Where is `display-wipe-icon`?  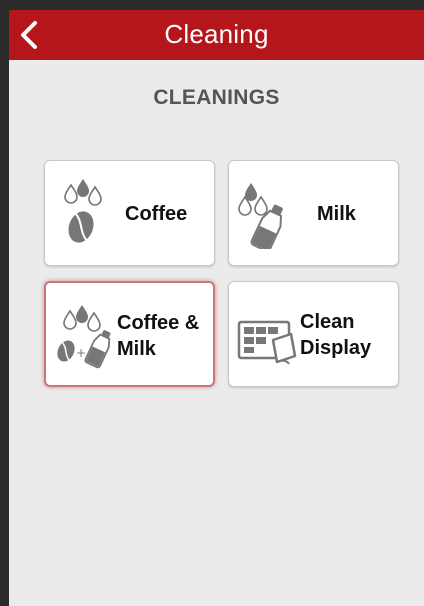
display-wipe-icon is located at coordinates (267, 342).